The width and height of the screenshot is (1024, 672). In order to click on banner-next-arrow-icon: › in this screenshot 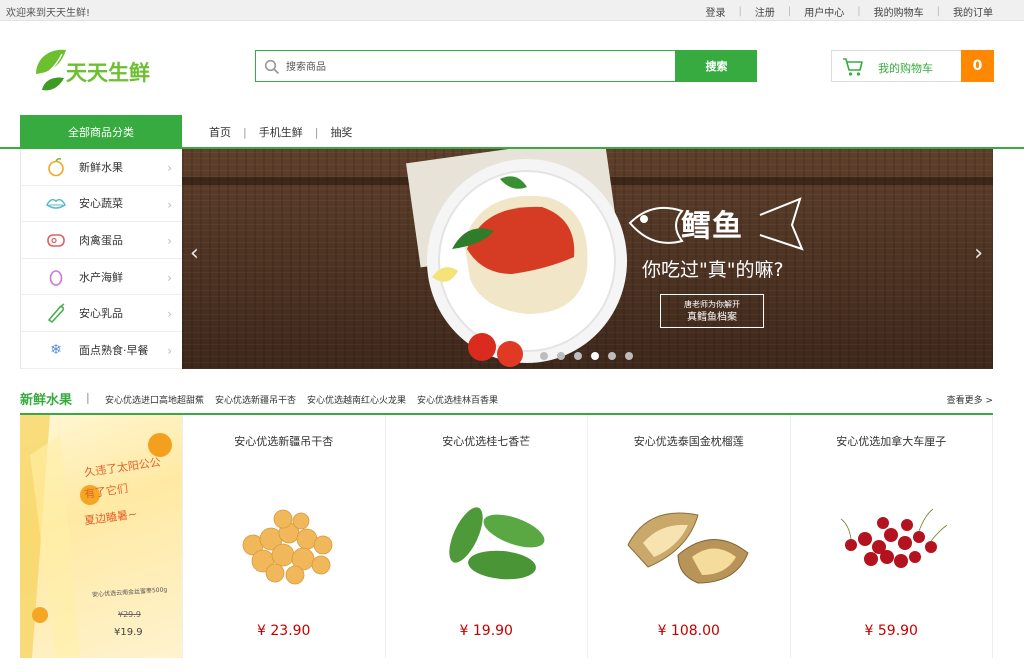, I will do `click(978, 253)`.